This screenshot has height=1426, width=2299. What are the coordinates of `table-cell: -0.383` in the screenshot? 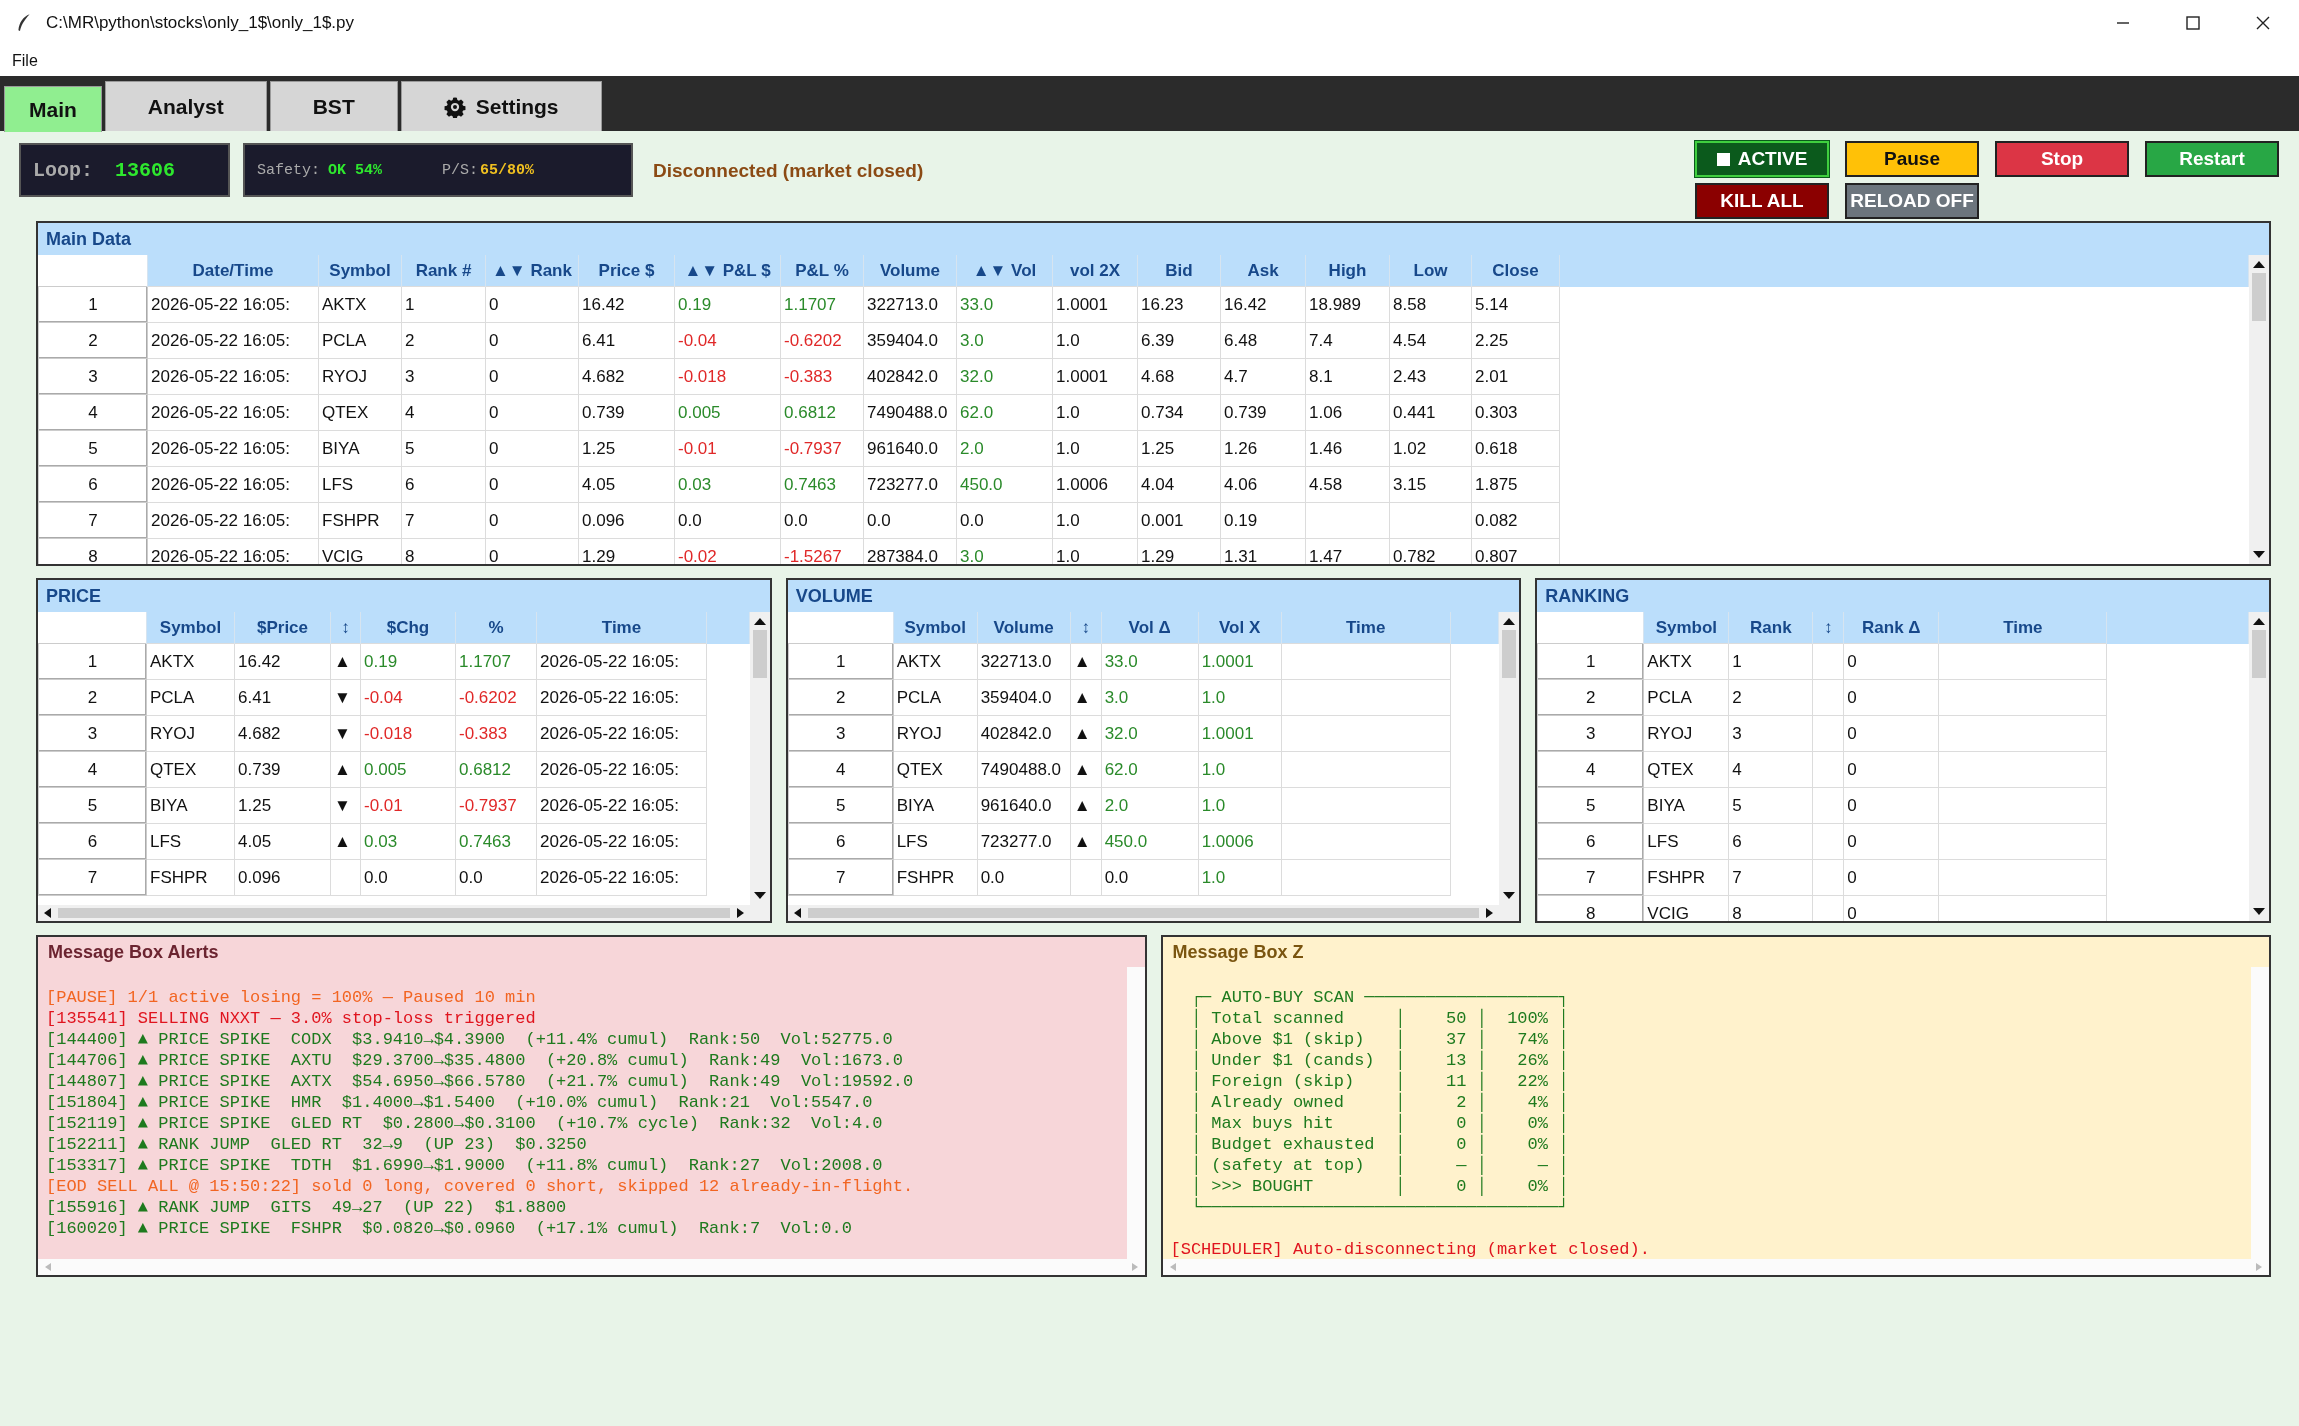 It's located at (496, 733).